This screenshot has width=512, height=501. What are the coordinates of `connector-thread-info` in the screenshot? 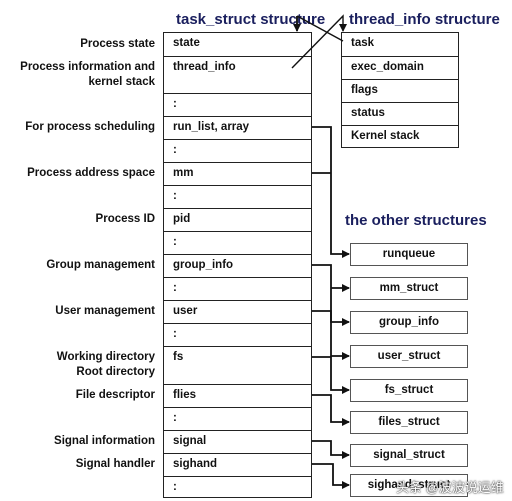 It's located at (319, 41).